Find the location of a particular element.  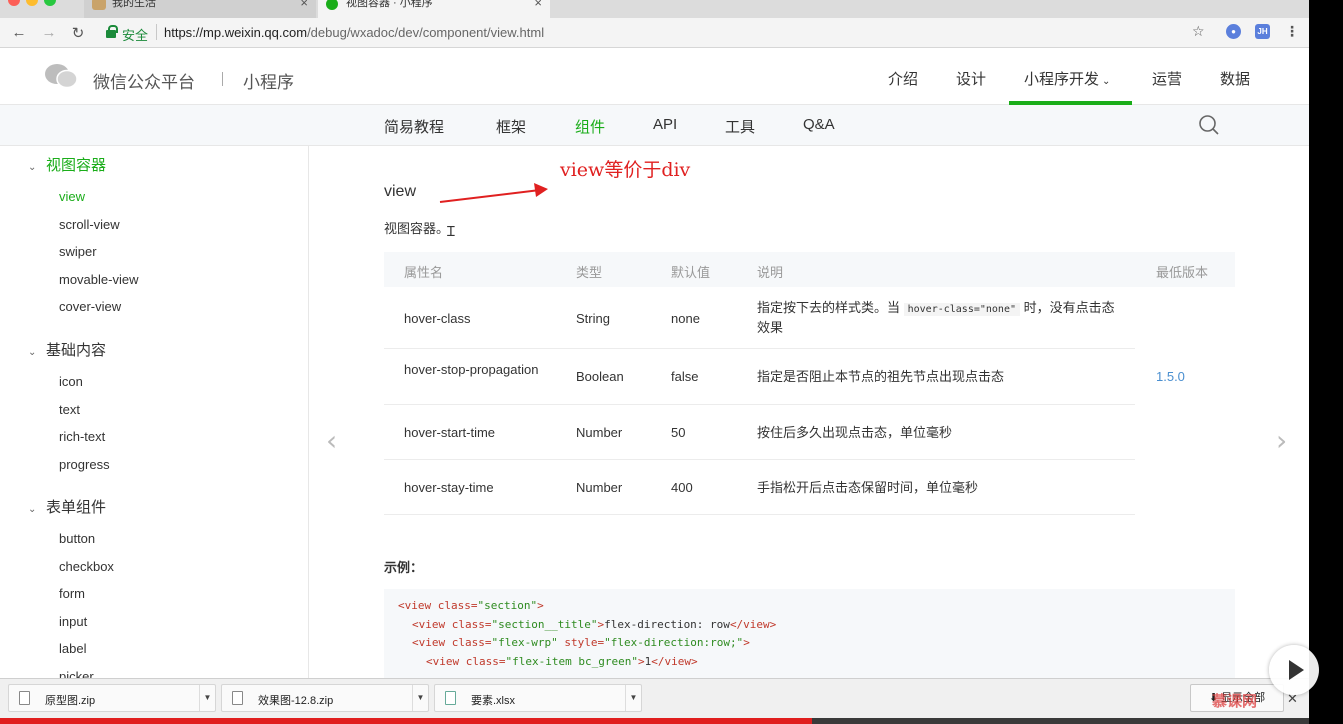

subnav-api: API is located at coordinates (665, 124).